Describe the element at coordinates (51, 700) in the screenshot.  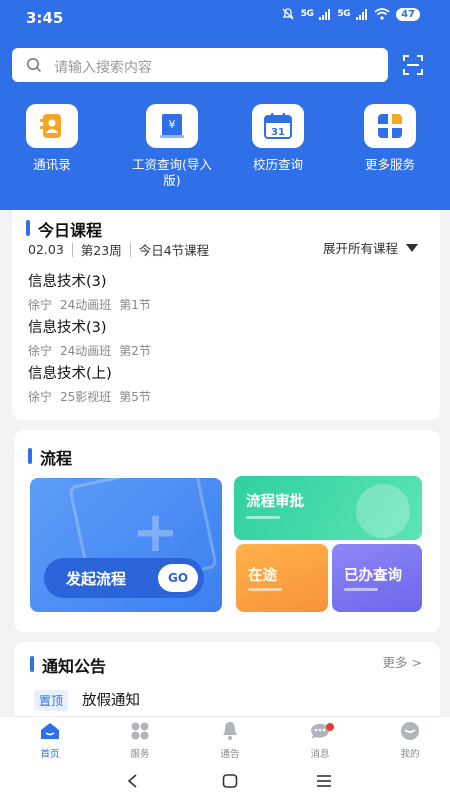
I see `pinned-badge: 置顶` at that location.